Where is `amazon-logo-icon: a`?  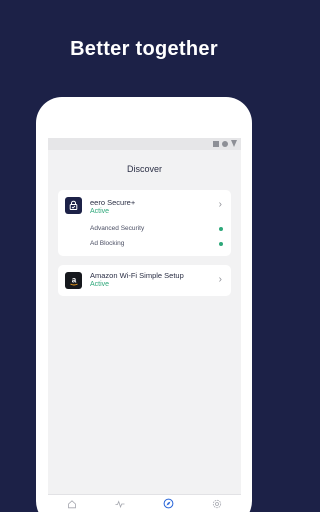 amazon-logo-icon: a is located at coordinates (73, 280).